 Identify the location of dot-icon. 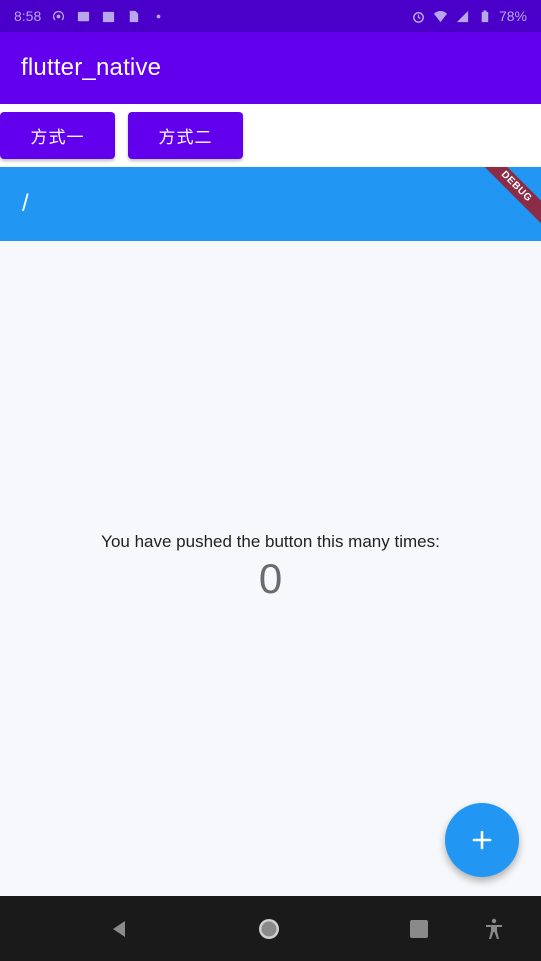
(158, 16).